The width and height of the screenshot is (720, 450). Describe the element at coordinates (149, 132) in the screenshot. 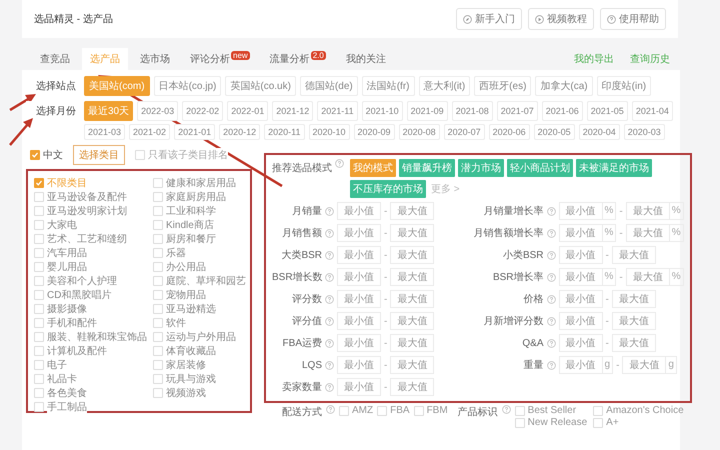

I see `month-option: 2021-02` at that location.